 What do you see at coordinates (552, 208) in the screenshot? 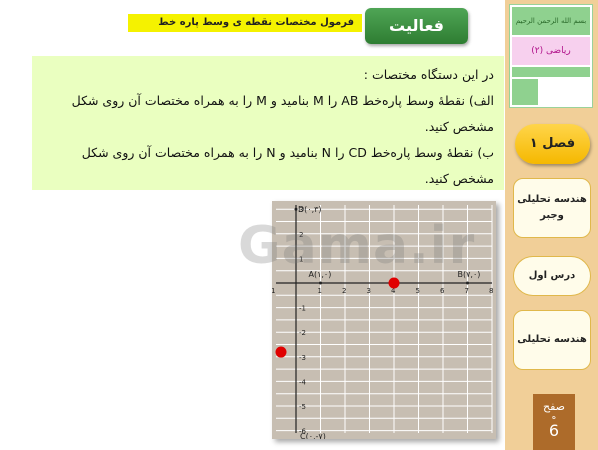
I see `topic-card: هندسه تحلیلی وجبر` at bounding box center [552, 208].